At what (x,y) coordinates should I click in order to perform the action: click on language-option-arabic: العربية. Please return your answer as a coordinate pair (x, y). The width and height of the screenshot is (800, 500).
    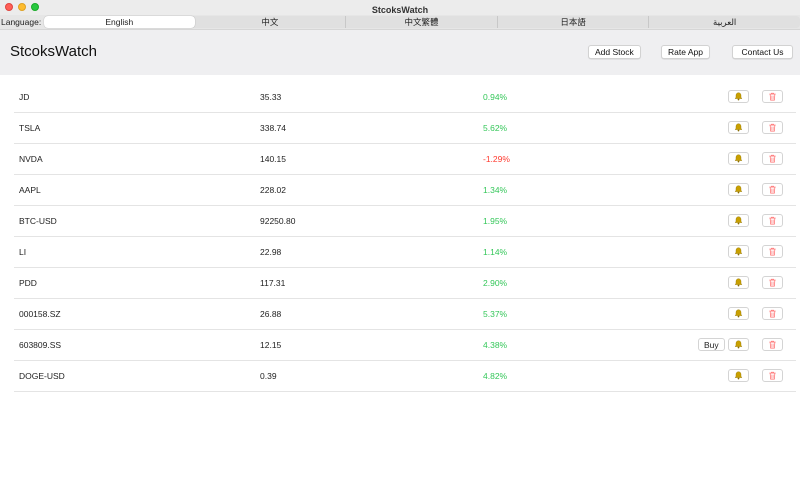
    Looking at the image, I should click on (724, 22).